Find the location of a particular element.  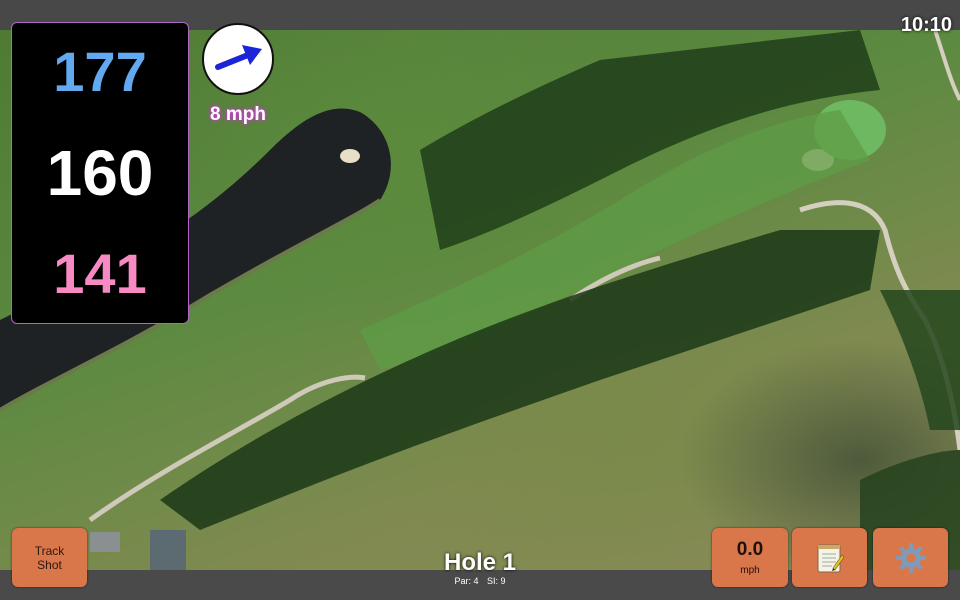

hole-info: Hole 1 Par: 4 SI: 9 is located at coordinates (480, 568).